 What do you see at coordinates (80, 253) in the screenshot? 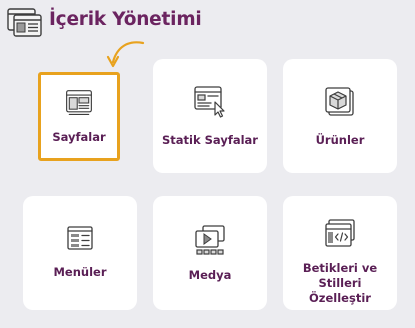
I see `card-menuler: Menüler` at bounding box center [80, 253].